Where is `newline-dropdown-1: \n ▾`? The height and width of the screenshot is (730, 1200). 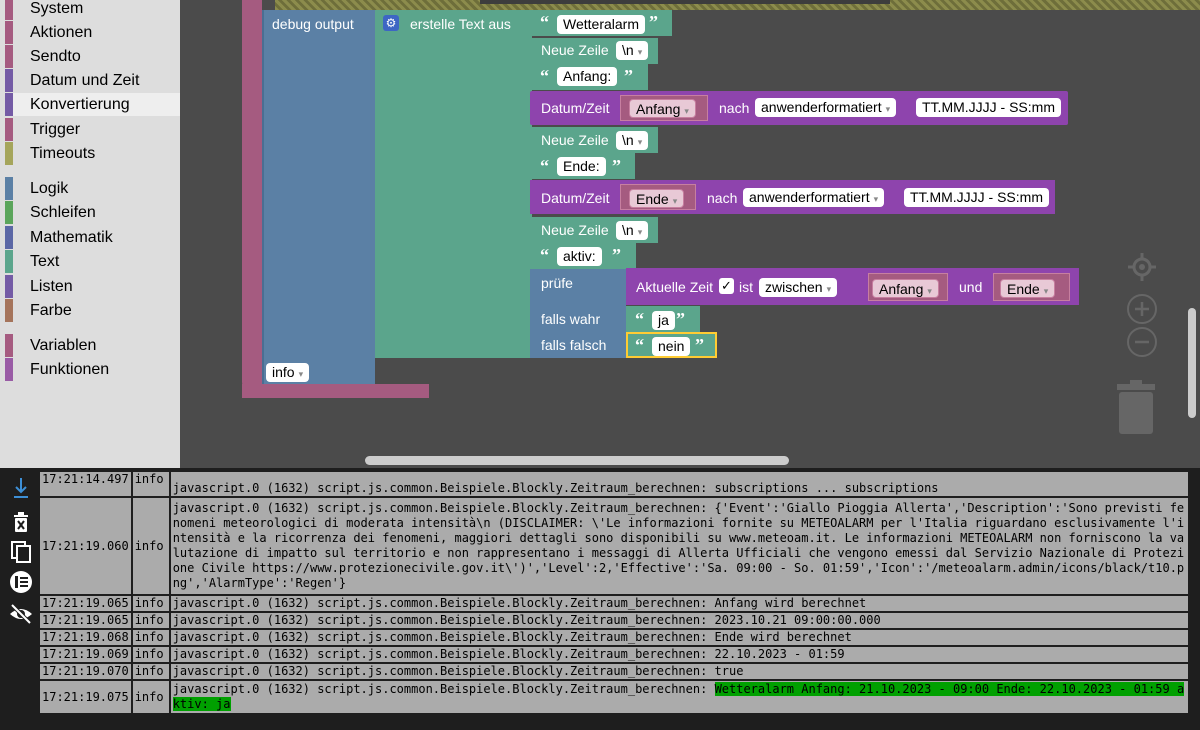 newline-dropdown-1: \n ▾ is located at coordinates (632, 50).